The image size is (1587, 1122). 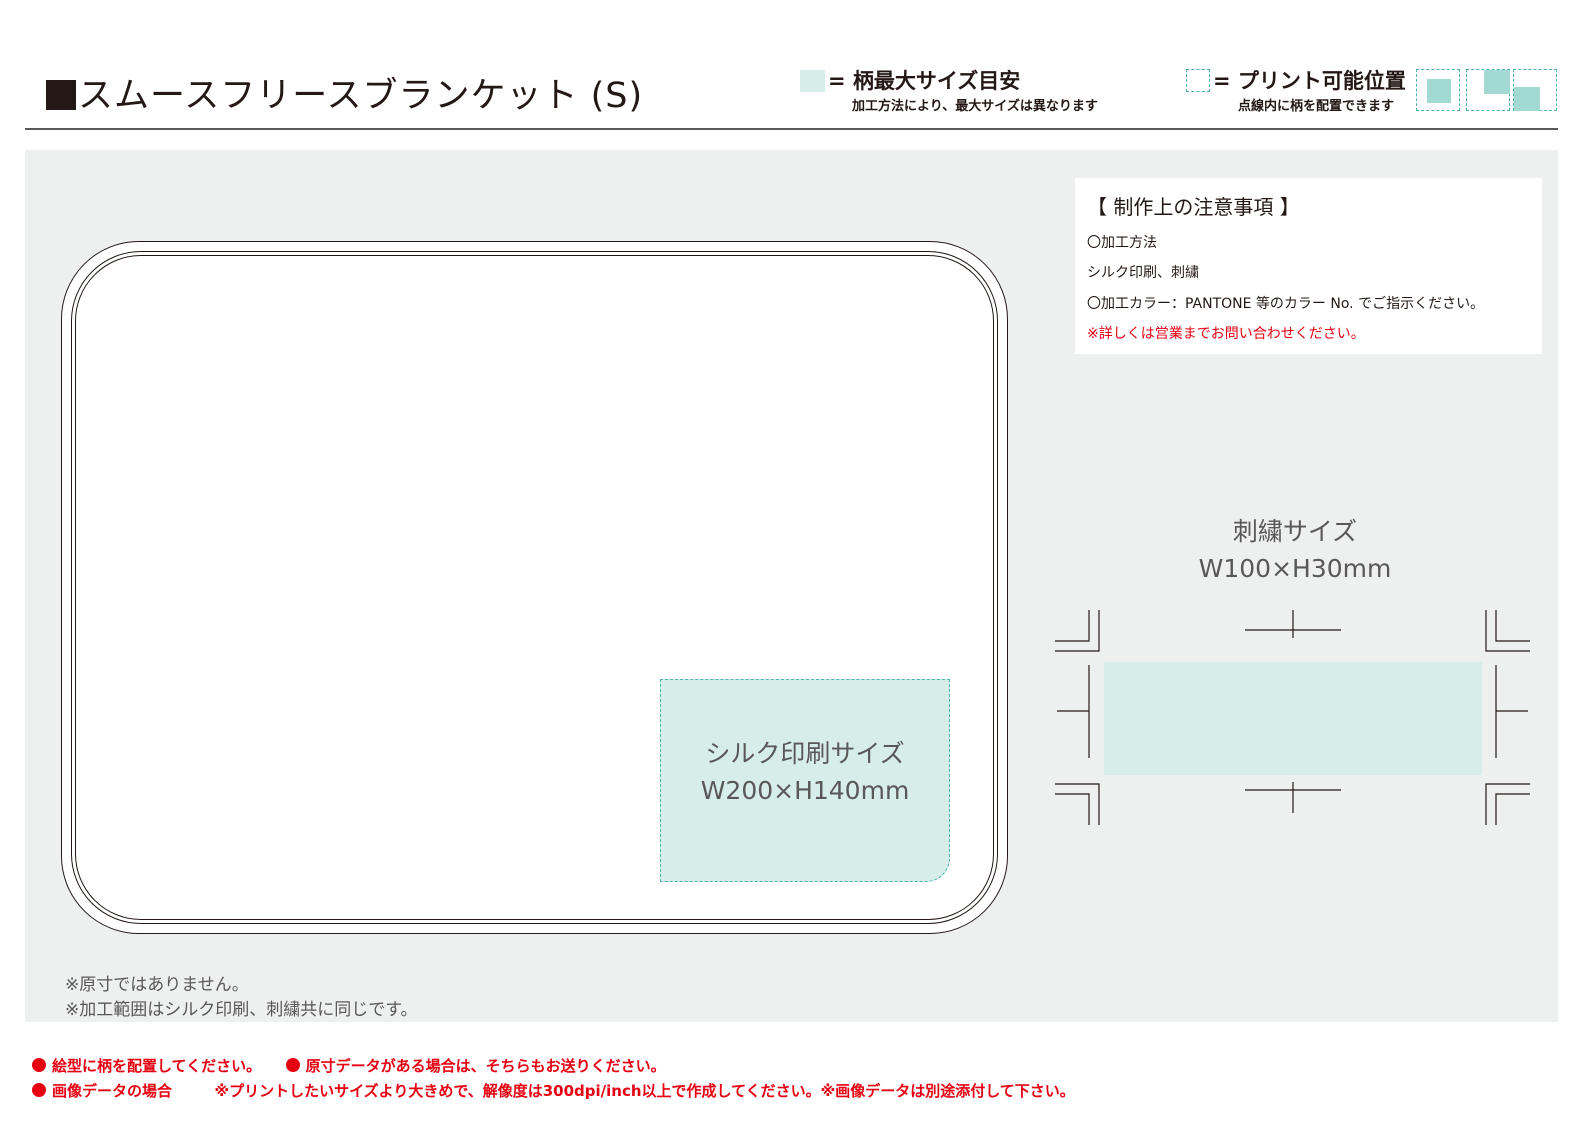 I want to click on header-divider, so click(x=791, y=129).